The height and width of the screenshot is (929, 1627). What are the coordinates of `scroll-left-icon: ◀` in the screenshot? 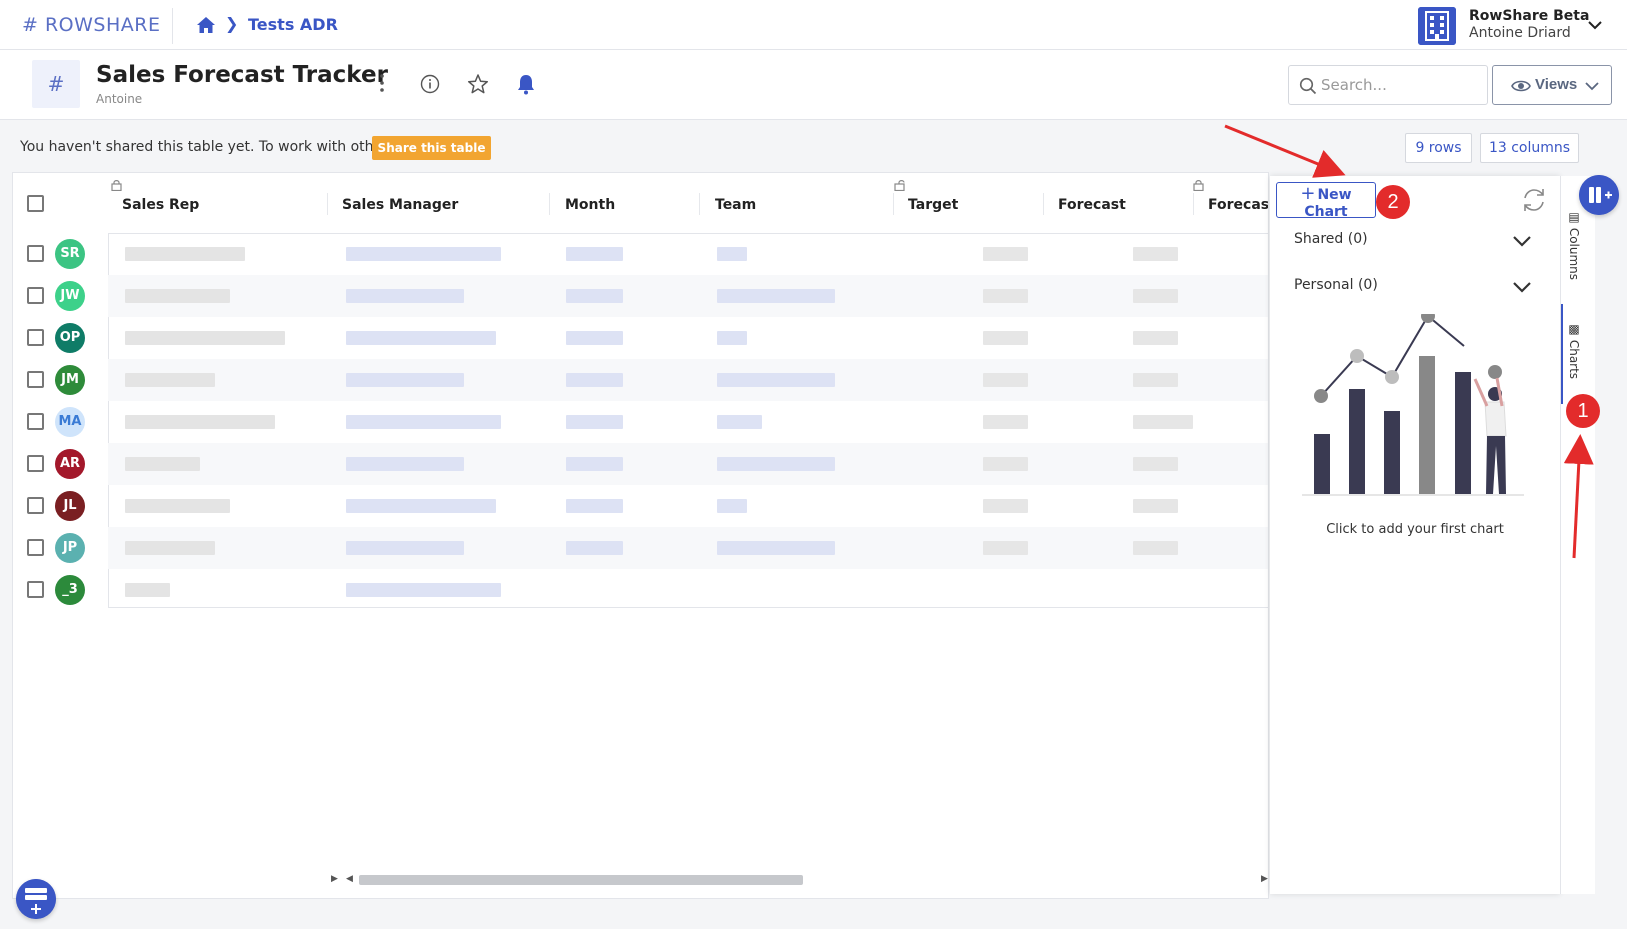 It's located at (349, 879).